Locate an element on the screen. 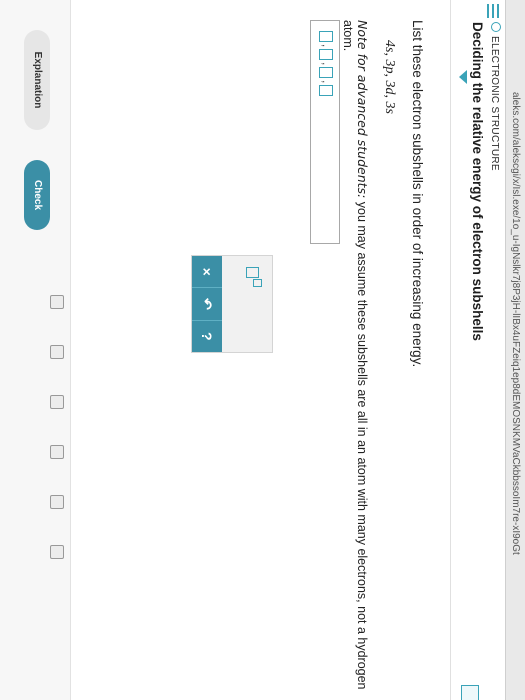  clear-icon: × is located at coordinates (207, 272).